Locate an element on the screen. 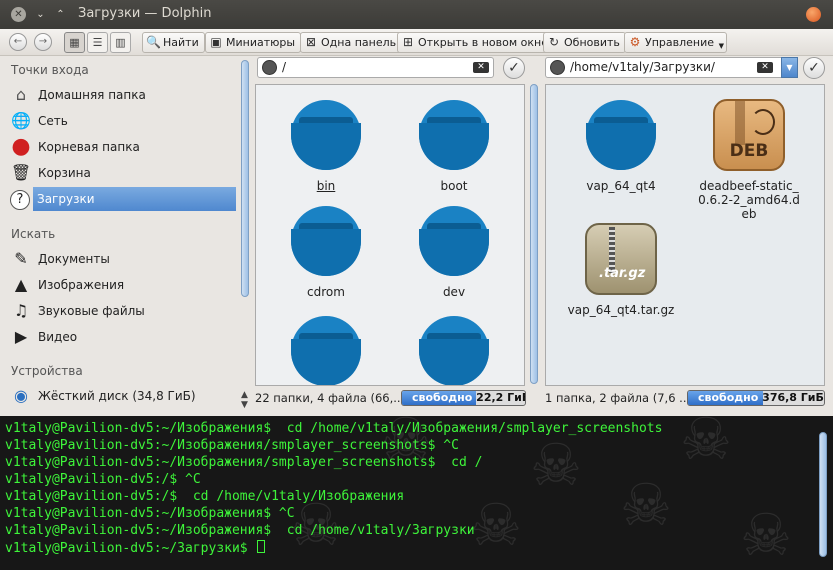  left-free-value: 22,2 ГиБ is located at coordinates (501, 397).